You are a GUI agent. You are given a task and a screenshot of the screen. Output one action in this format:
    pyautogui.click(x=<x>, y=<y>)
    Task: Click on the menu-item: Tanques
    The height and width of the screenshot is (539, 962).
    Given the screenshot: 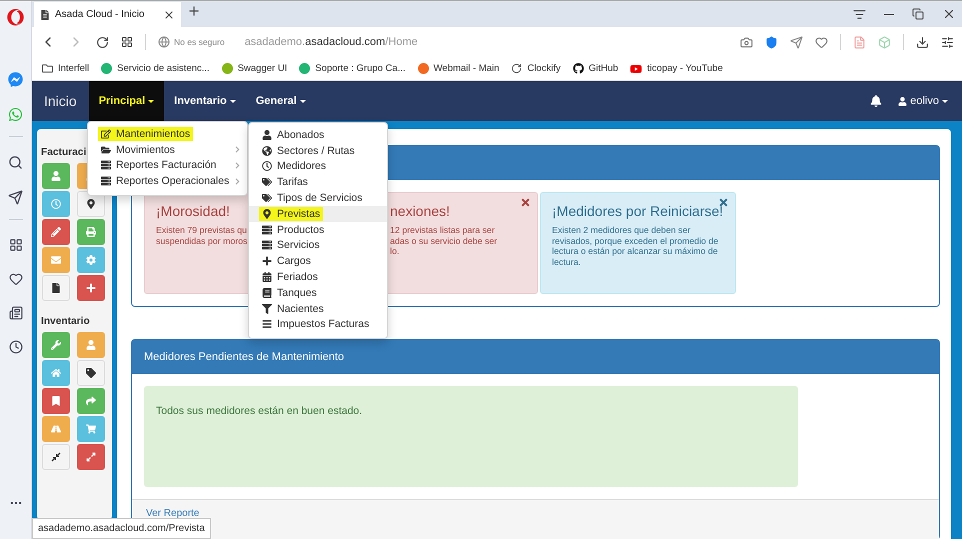 What is the action you would take?
    pyautogui.click(x=318, y=292)
    